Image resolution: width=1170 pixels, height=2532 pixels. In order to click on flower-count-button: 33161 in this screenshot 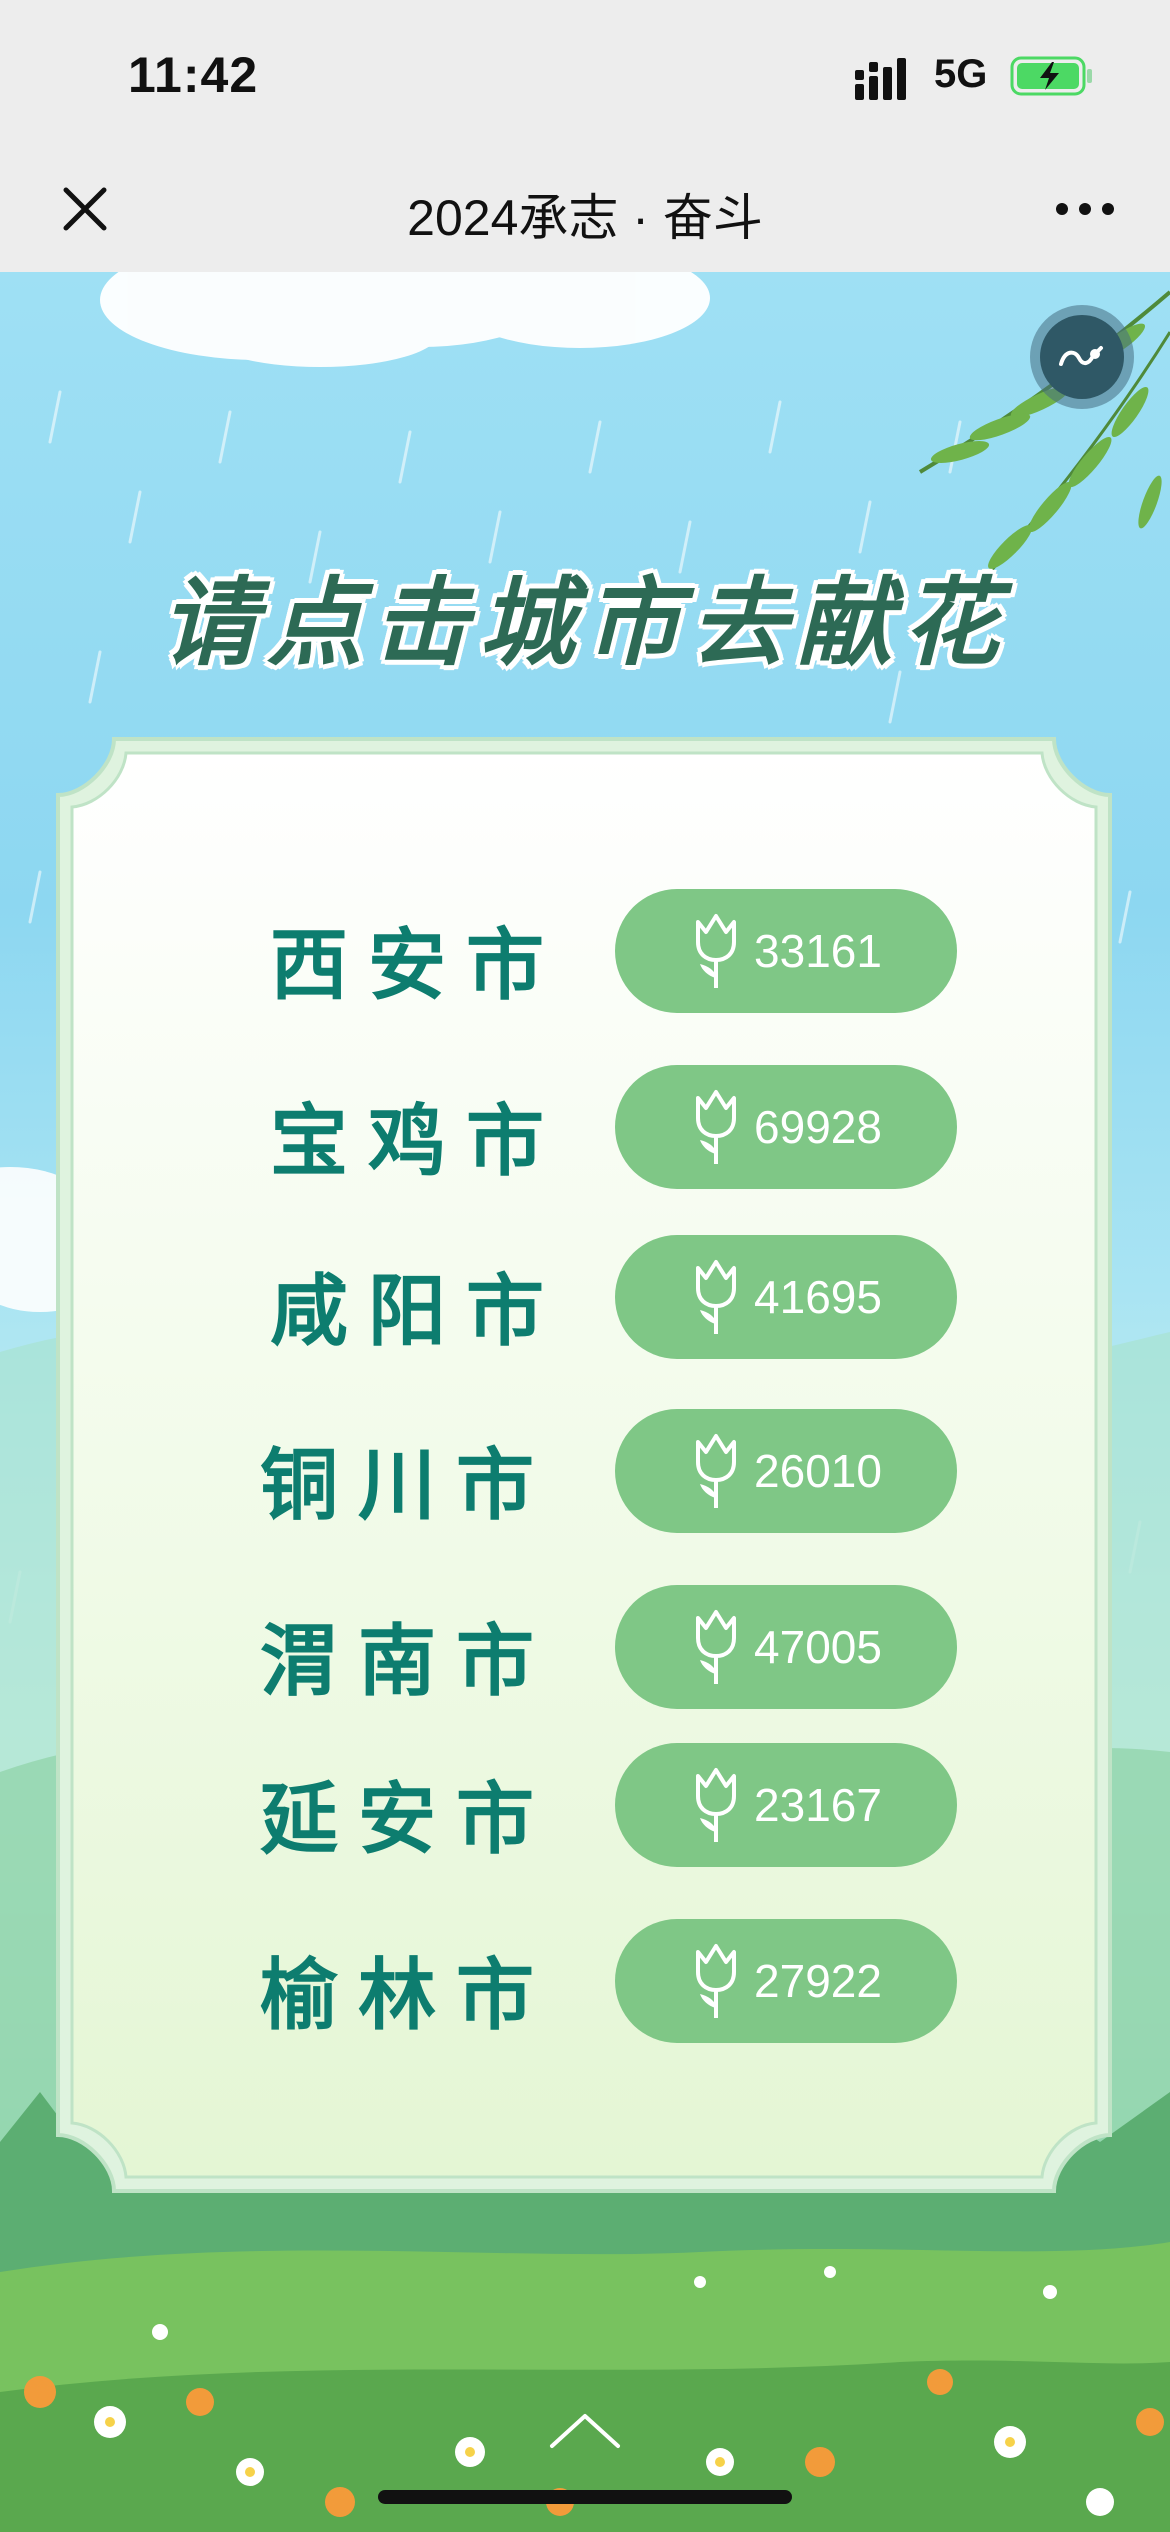, I will do `click(786, 951)`.